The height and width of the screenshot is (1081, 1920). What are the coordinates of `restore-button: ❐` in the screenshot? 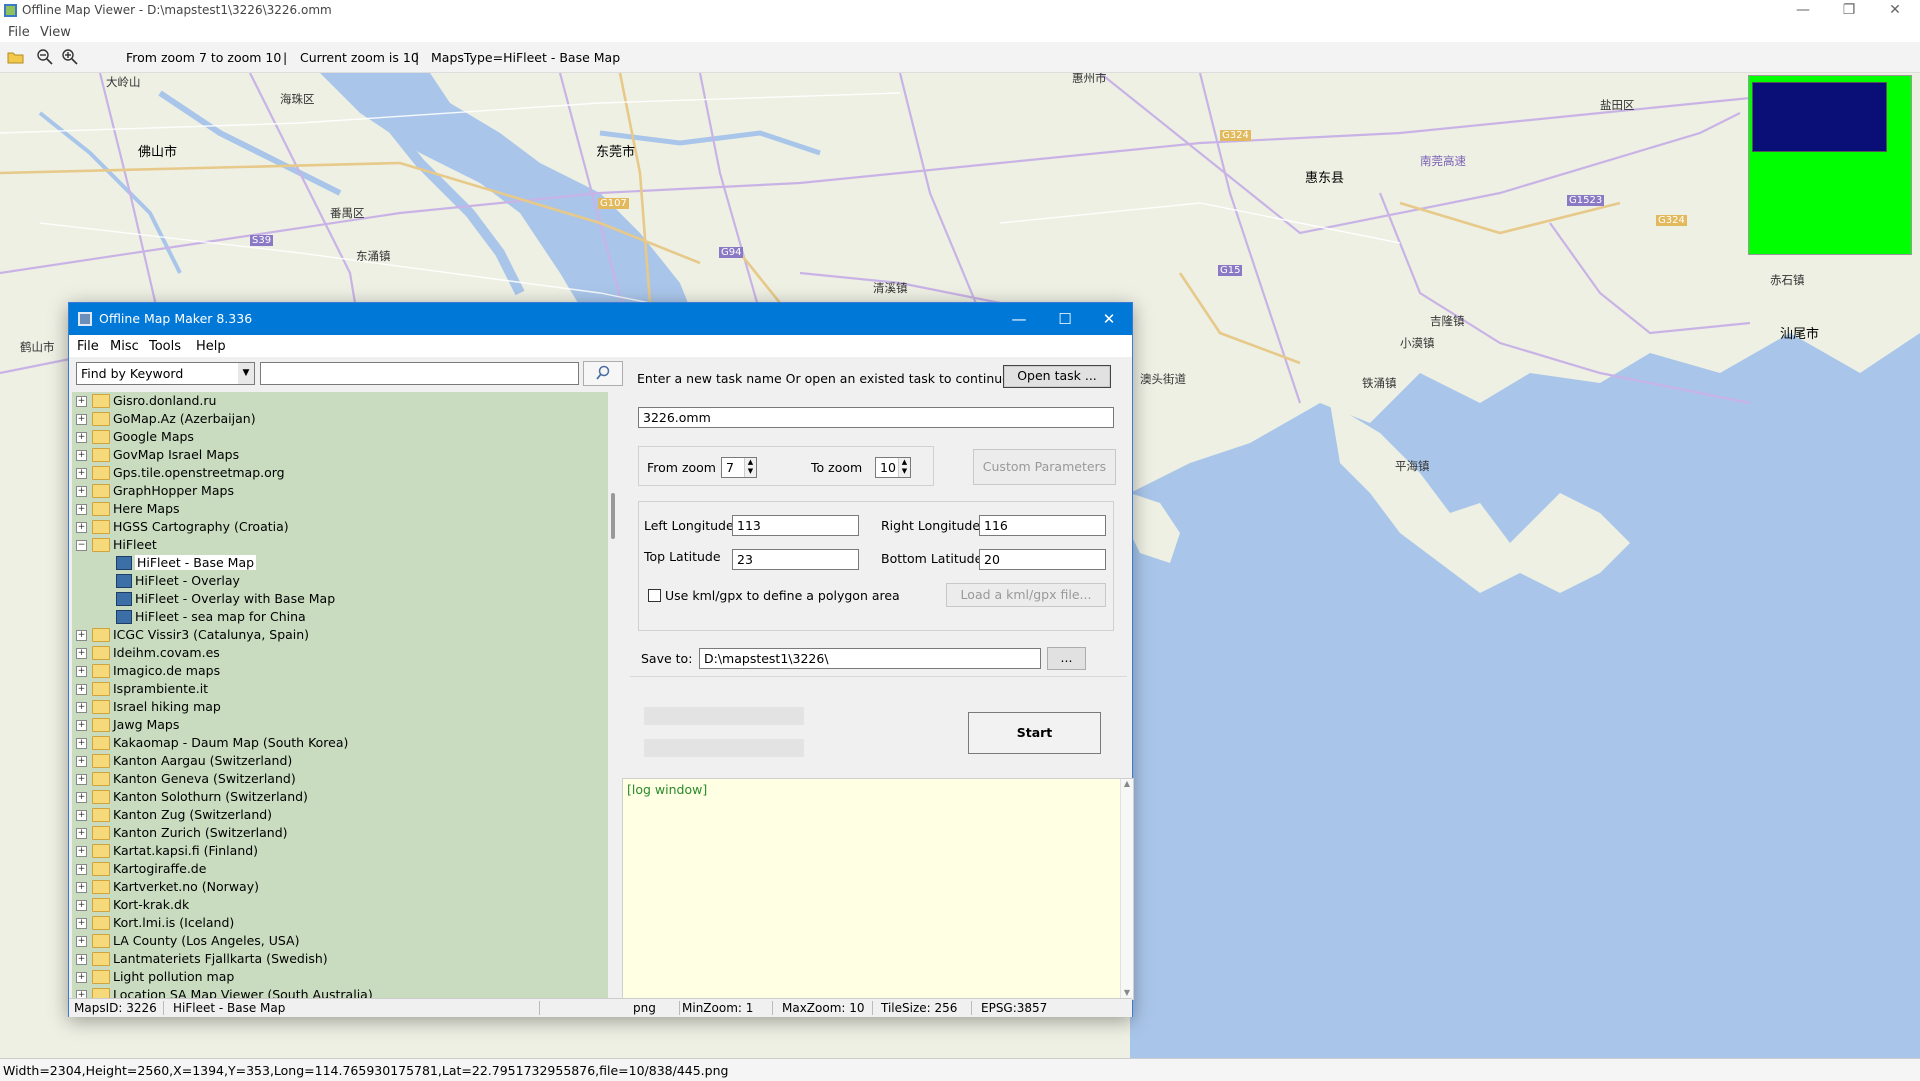 It's located at (1849, 11).